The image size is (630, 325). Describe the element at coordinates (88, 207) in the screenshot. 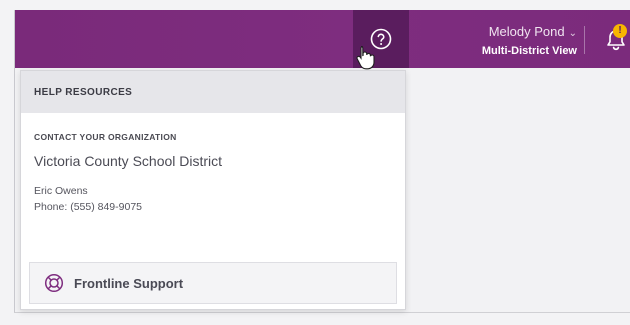

I see `contact-phone: Phone: (555) 849-9075` at that location.